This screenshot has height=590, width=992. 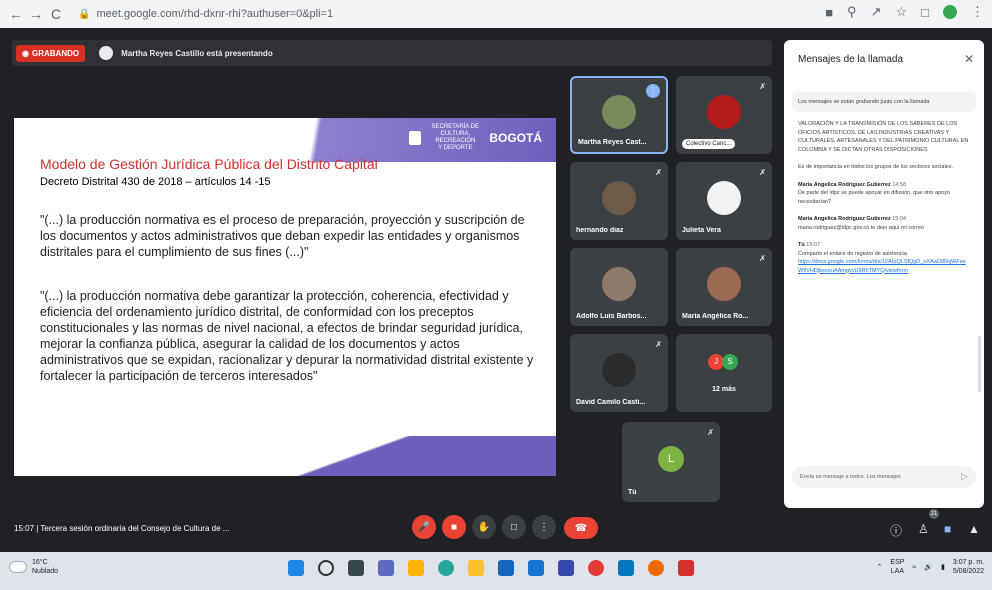 What do you see at coordinates (947, 529) in the screenshot?
I see `chat-icon: ■` at bounding box center [947, 529].